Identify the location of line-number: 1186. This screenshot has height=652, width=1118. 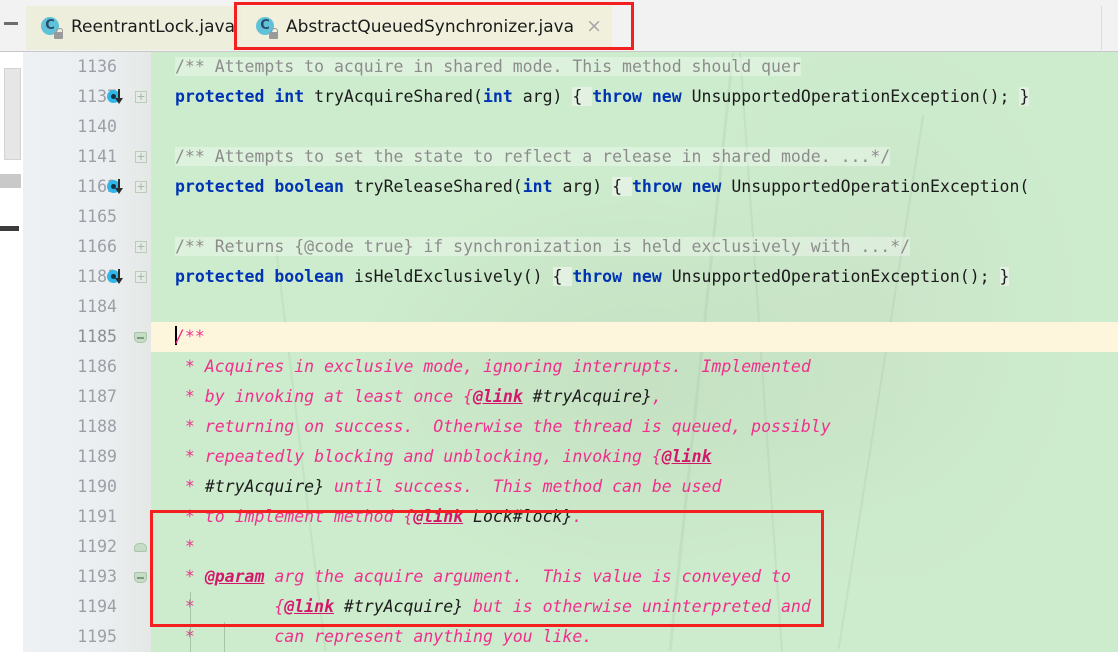
(97, 366).